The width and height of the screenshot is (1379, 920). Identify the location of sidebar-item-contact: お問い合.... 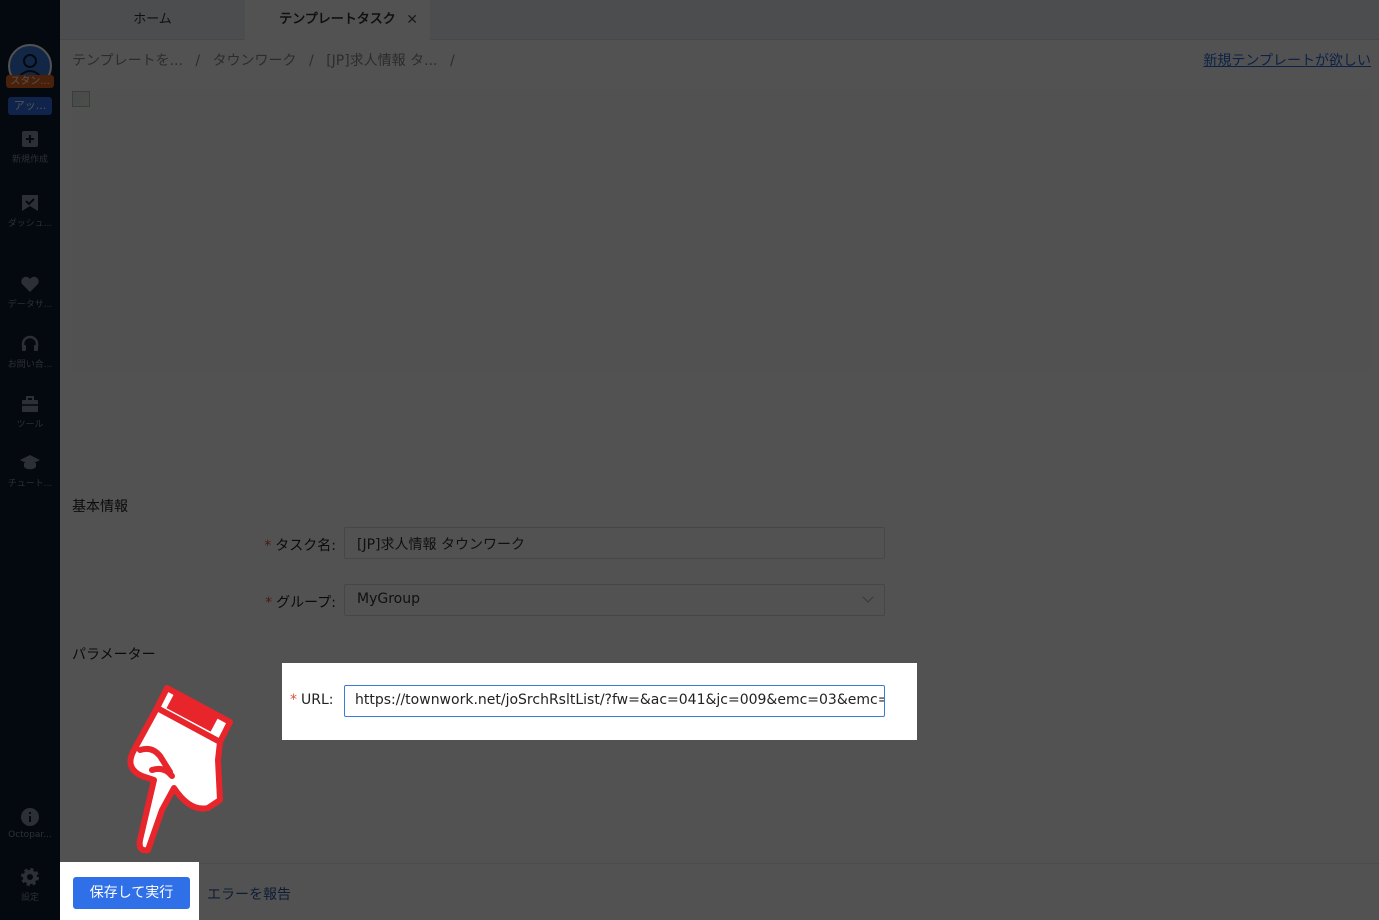
(30, 351).